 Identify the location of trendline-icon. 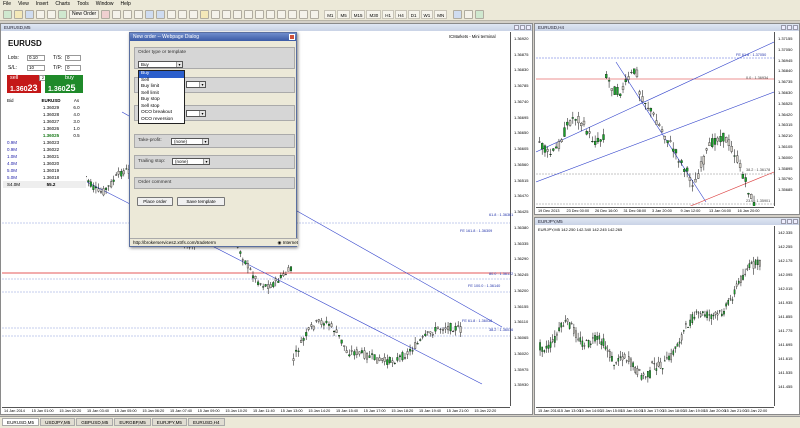
(271, 14).